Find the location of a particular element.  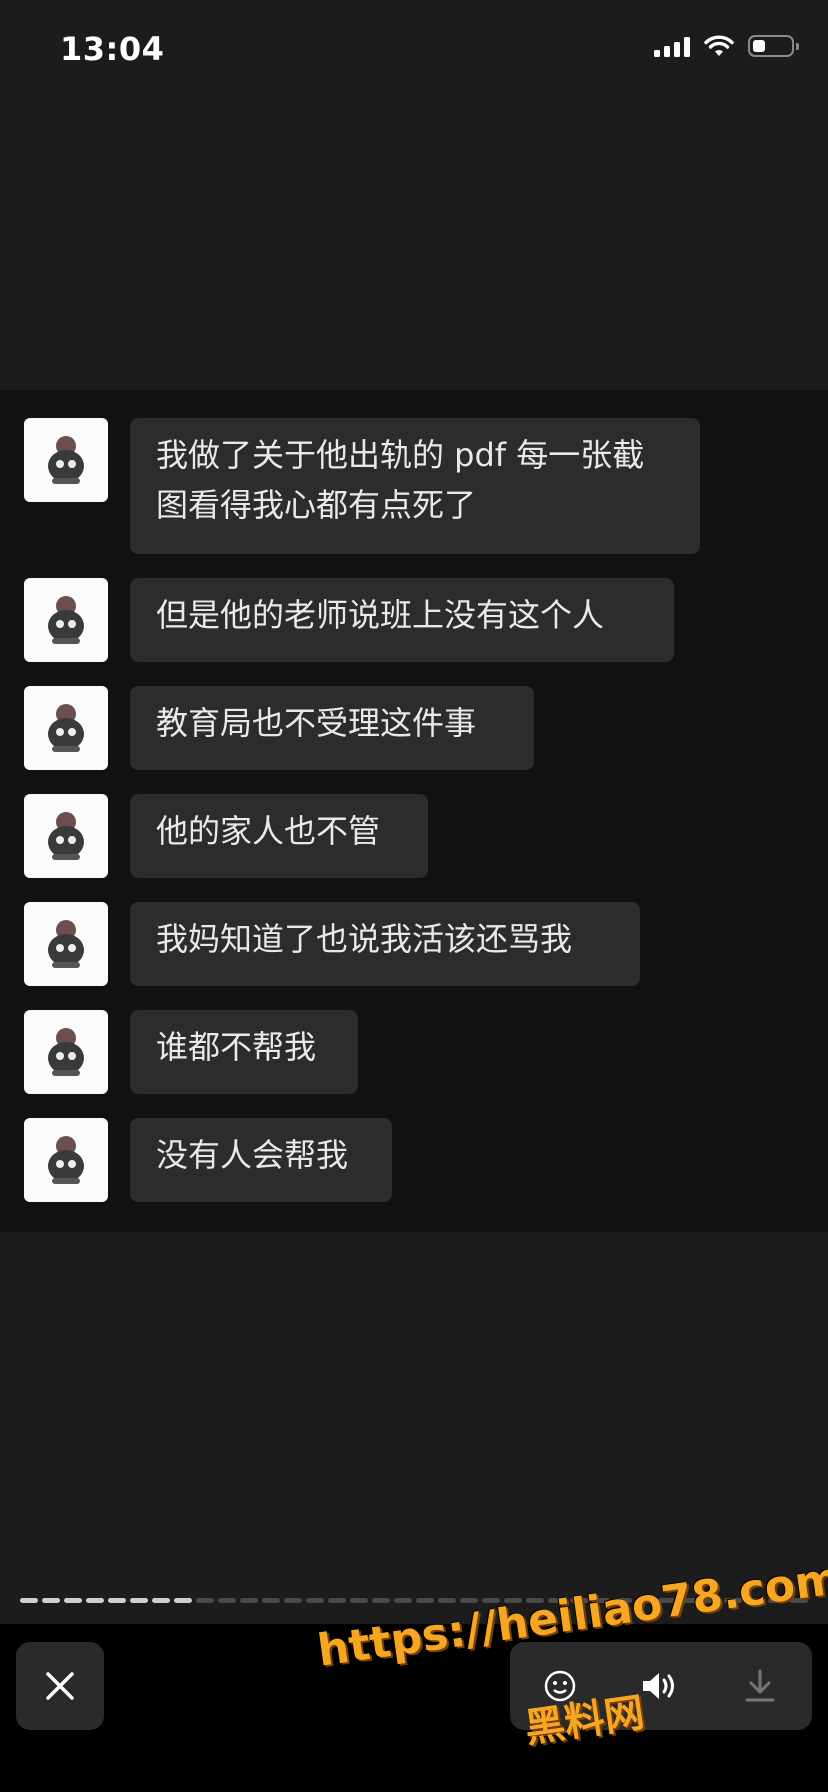

status-time: 13:04 is located at coordinates (112, 49).